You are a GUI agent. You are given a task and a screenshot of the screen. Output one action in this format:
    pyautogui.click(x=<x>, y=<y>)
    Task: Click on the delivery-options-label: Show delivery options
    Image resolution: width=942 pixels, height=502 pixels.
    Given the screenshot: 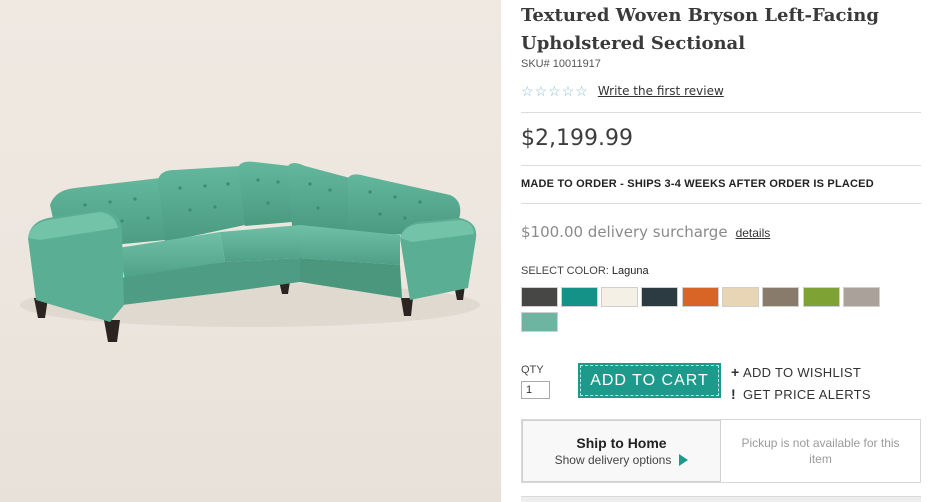 What is the action you would take?
    pyautogui.click(x=613, y=460)
    